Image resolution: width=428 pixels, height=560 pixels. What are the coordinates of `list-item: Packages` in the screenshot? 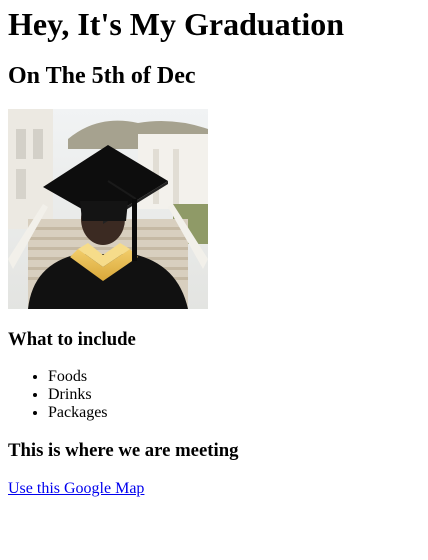 It's located at (234, 413).